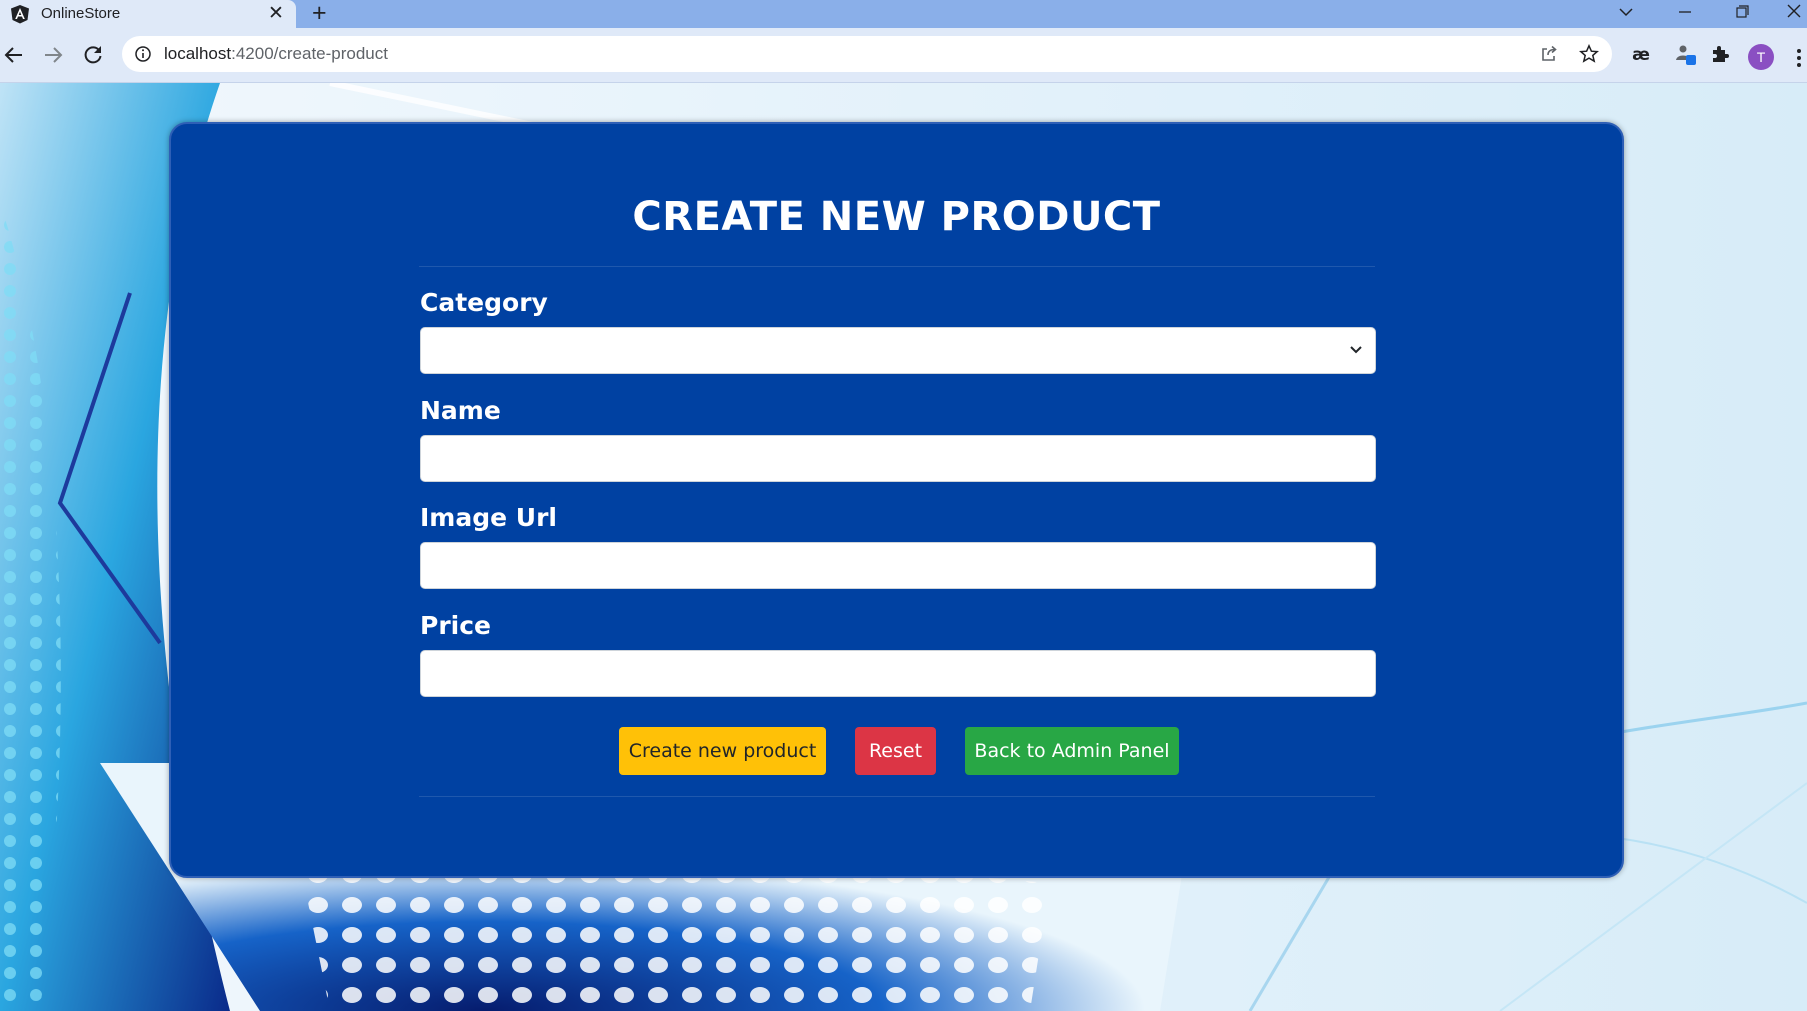  What do you see at coordinates (722, 751) in the screenshot?
I see `create-product-button: Create new product` at bounding box center [722, 751].